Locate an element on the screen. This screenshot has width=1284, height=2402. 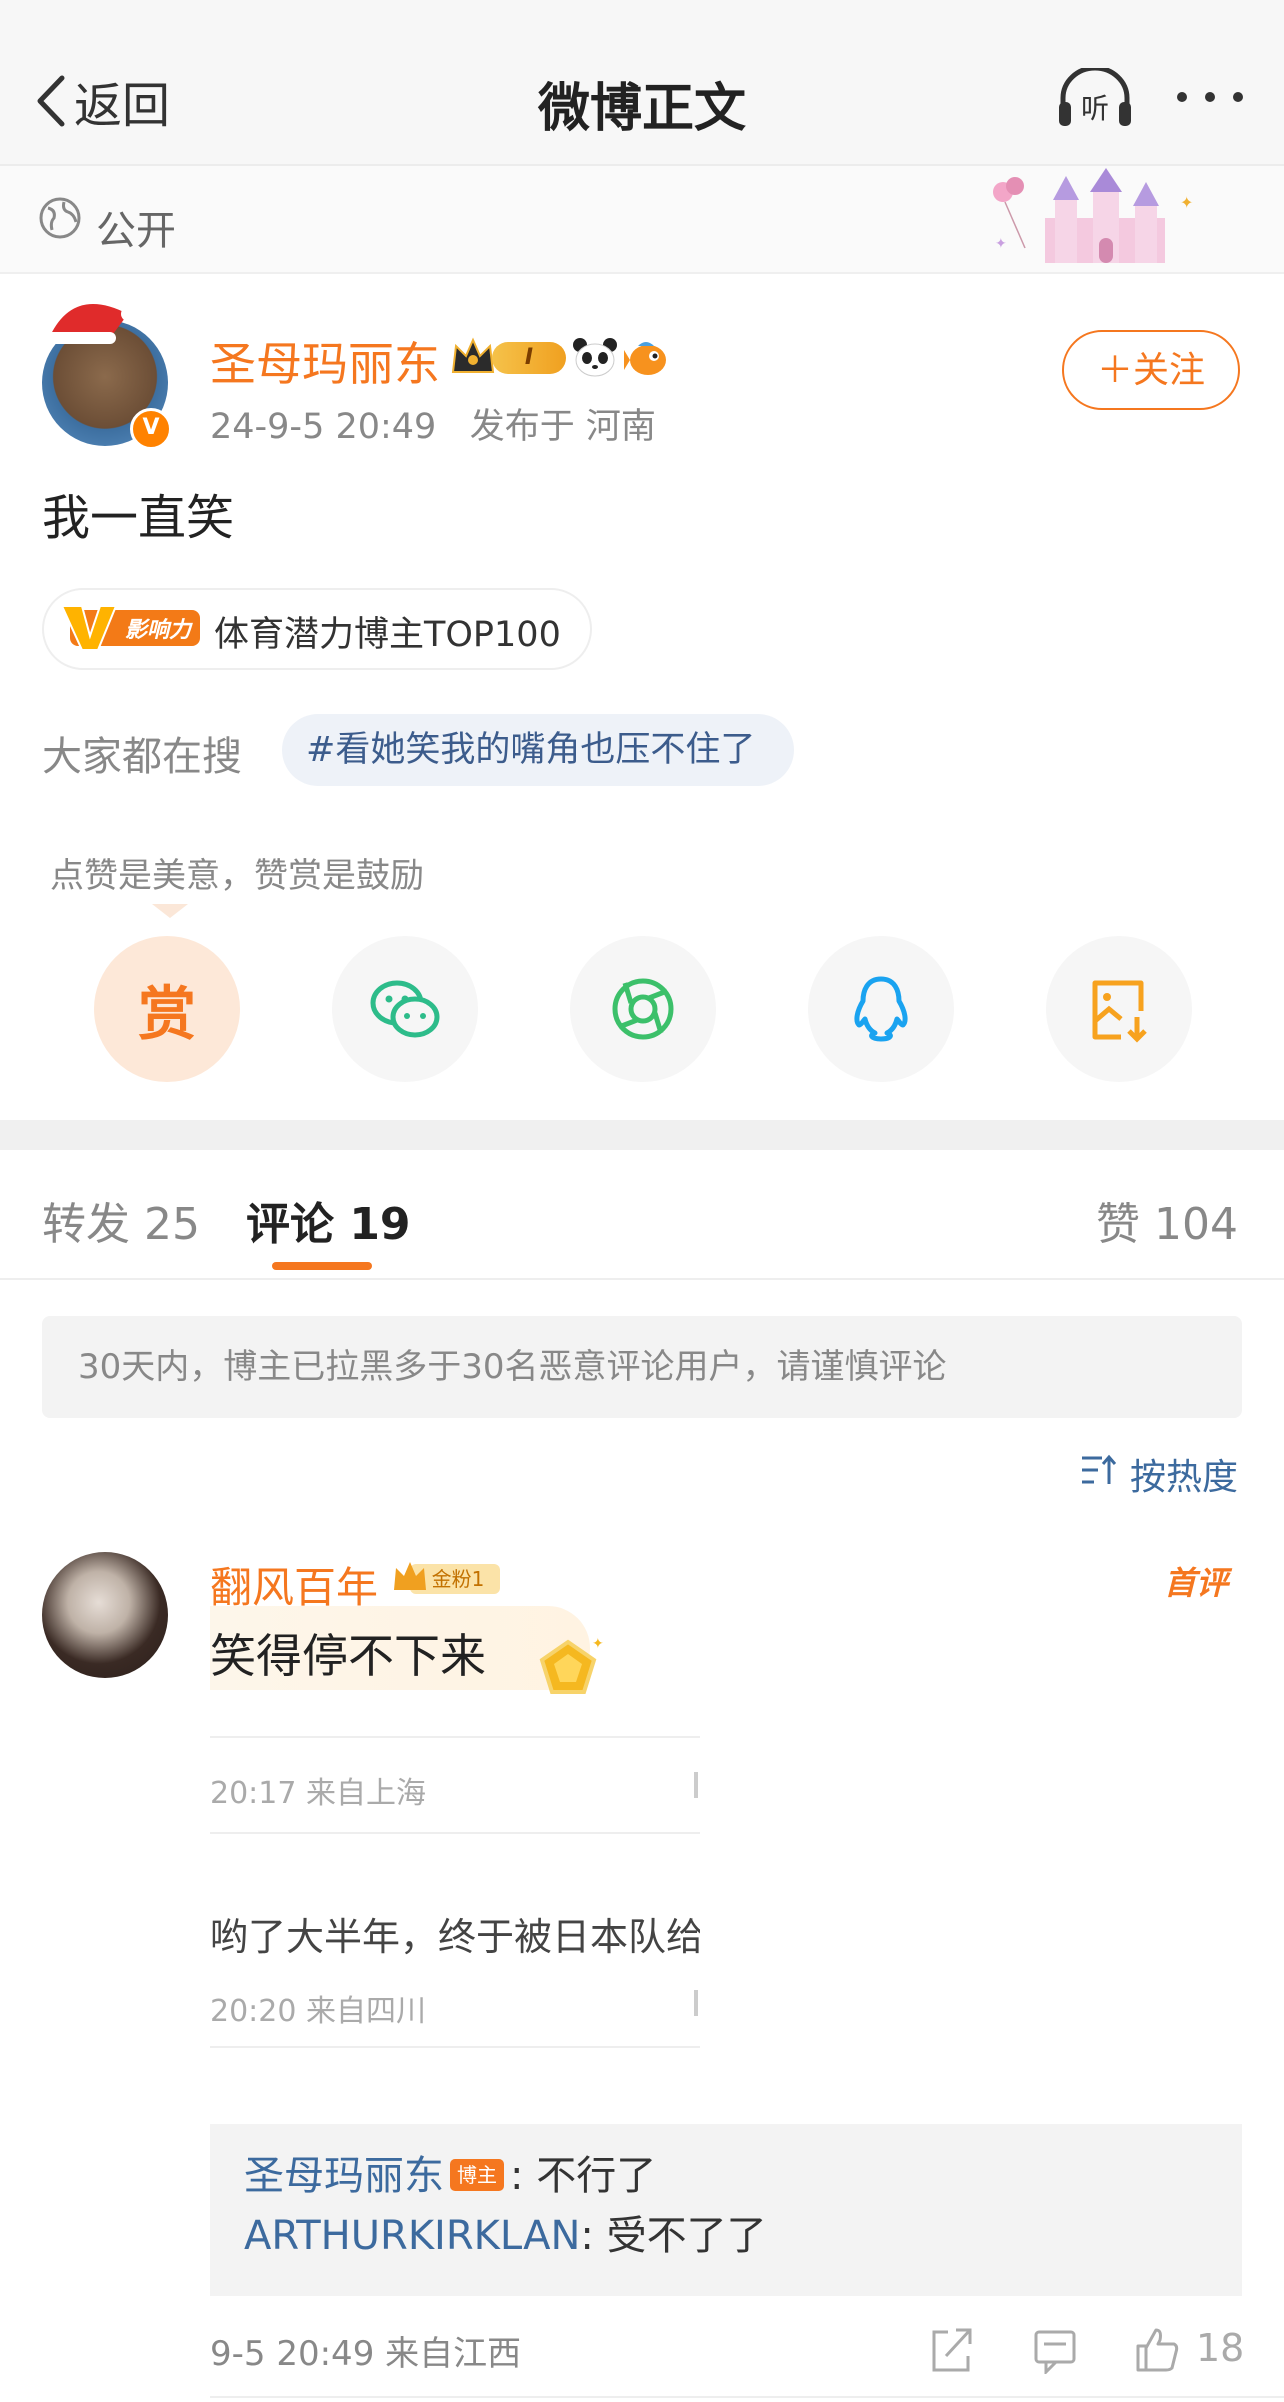
reply-box: 圣母玛丽东 博主: 不行了 ARTHURKIRKLAN: 受不了了 is located at coordinates (726, 2210).